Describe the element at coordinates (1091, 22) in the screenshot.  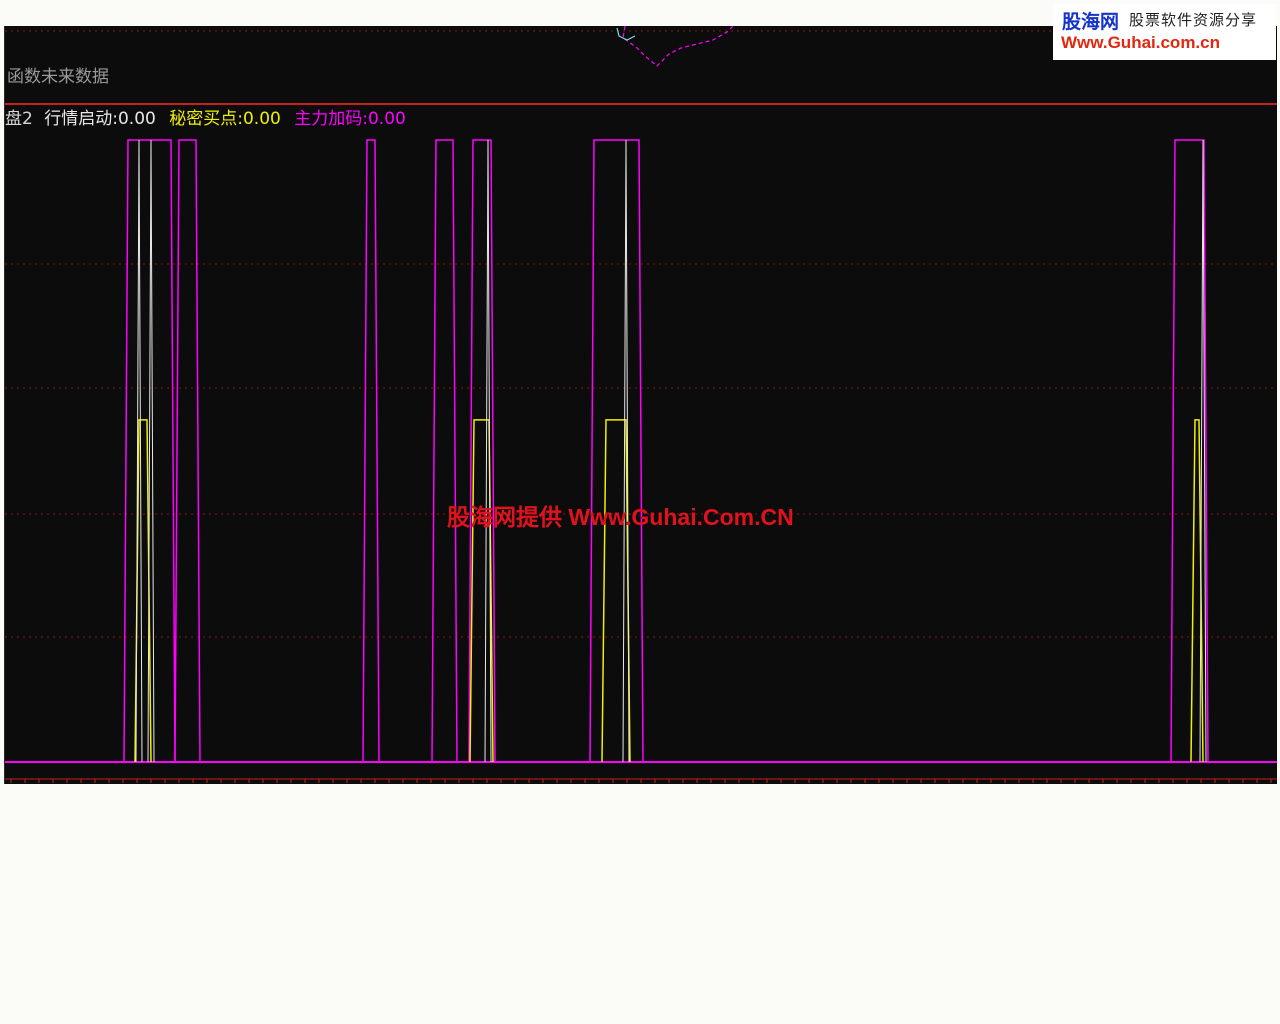
I see `watermark-logo: 股海网` at that location.